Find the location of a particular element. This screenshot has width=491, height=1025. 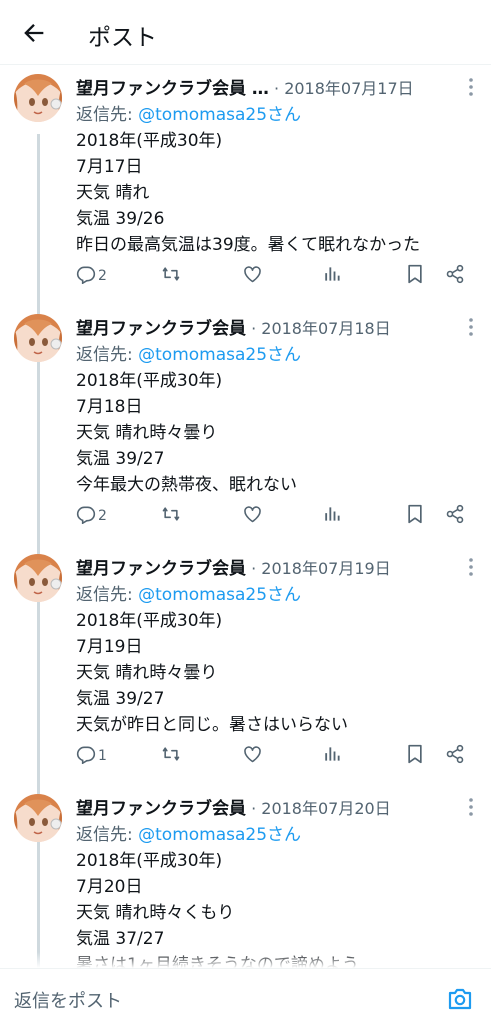

post-text-line: 天気 晴れ時々くもり is located at coordinates (155, 913).